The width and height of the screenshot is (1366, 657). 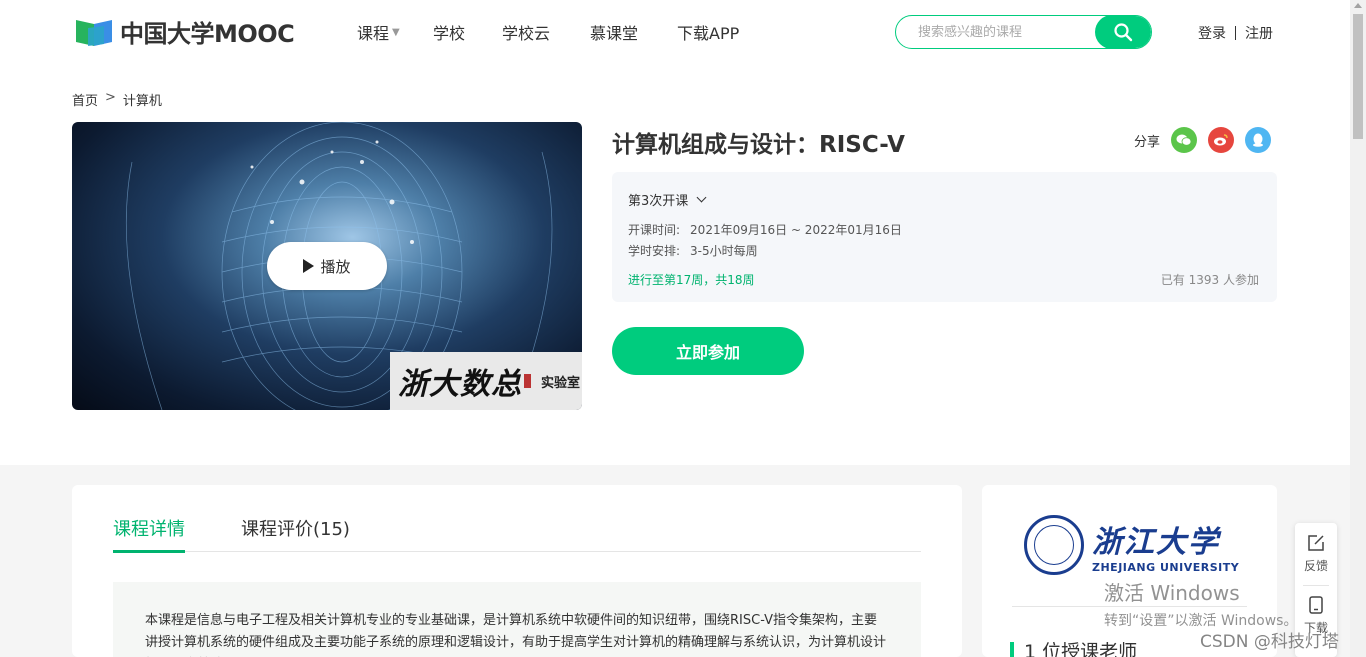 What do you see at coordinates (724, 251) in the screenshot?
I see `study-hours-value: 3-5小时每周` at bounding box center [724, 251].